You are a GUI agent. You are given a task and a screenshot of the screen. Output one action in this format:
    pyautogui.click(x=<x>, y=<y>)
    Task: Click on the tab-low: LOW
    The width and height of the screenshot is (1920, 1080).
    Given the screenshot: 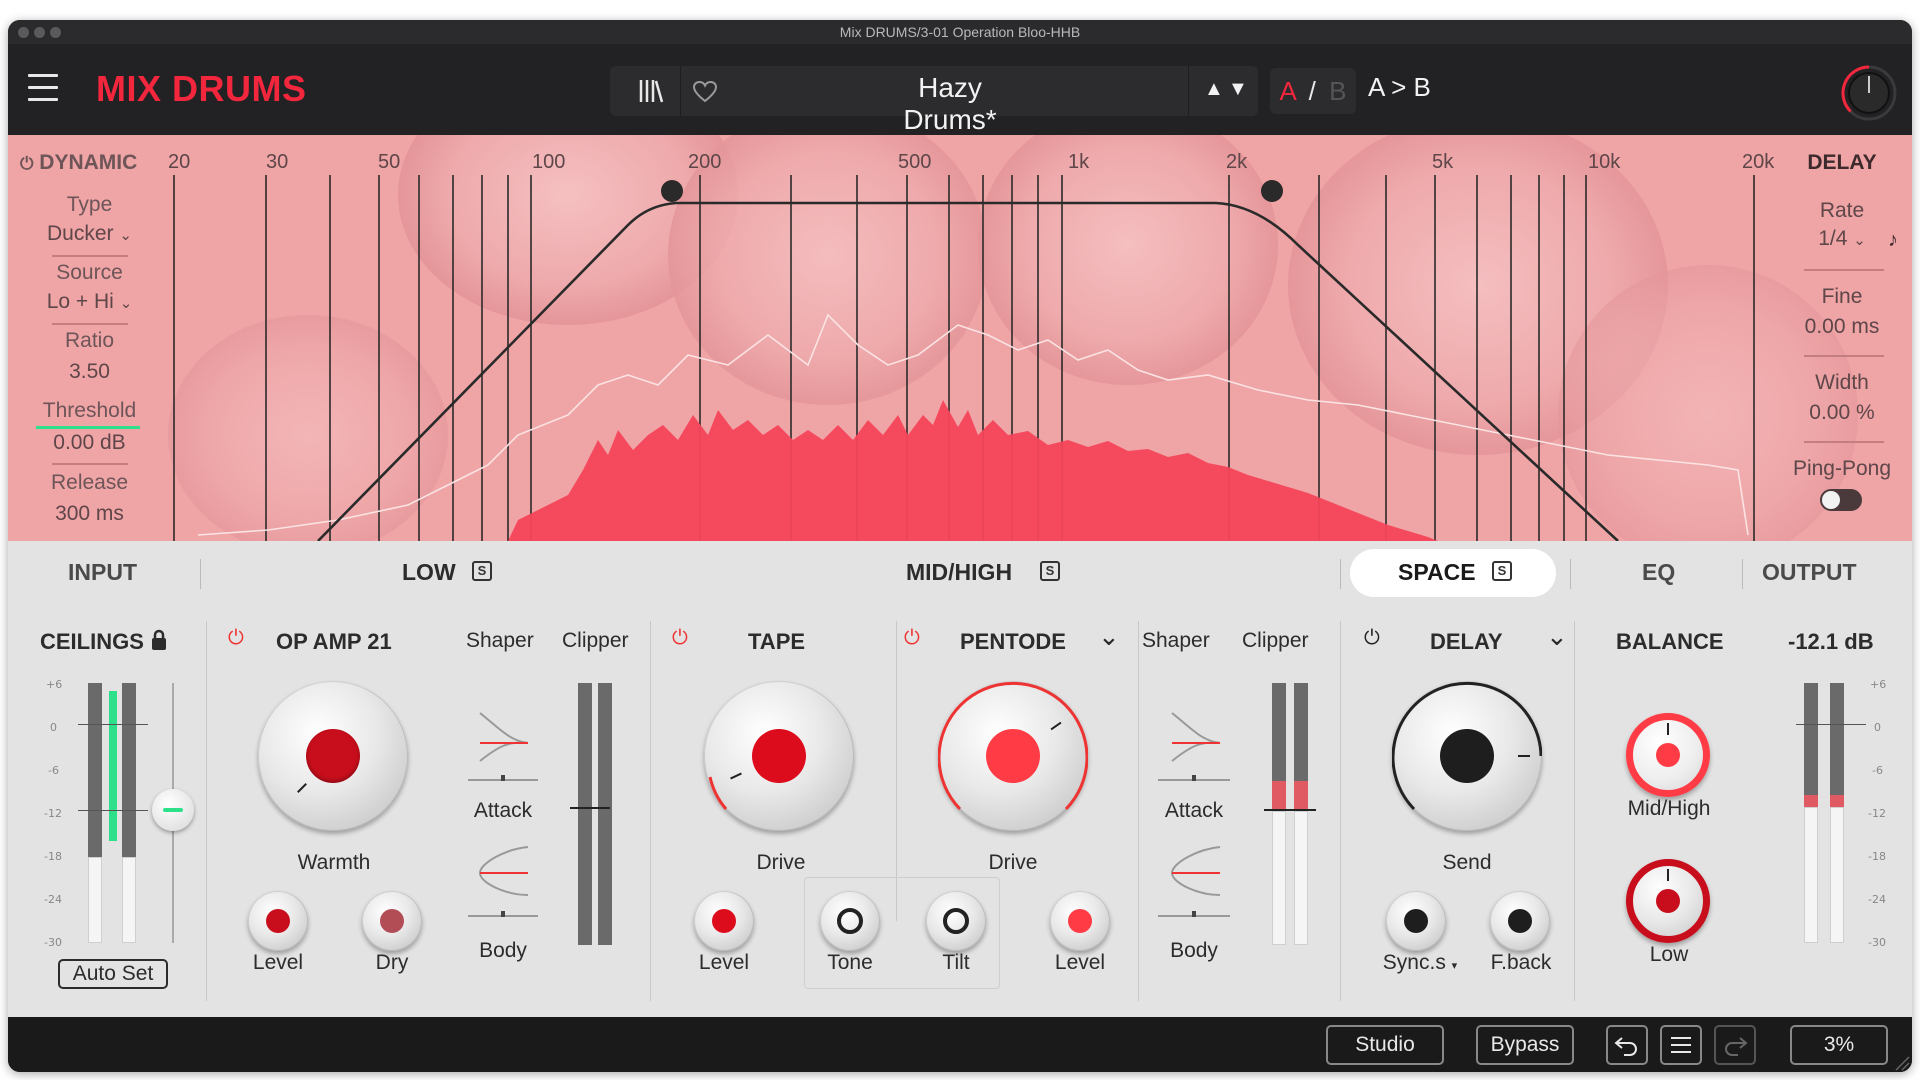 What is the action you would take?
    pyautogui.click(x=429, y=572)
    